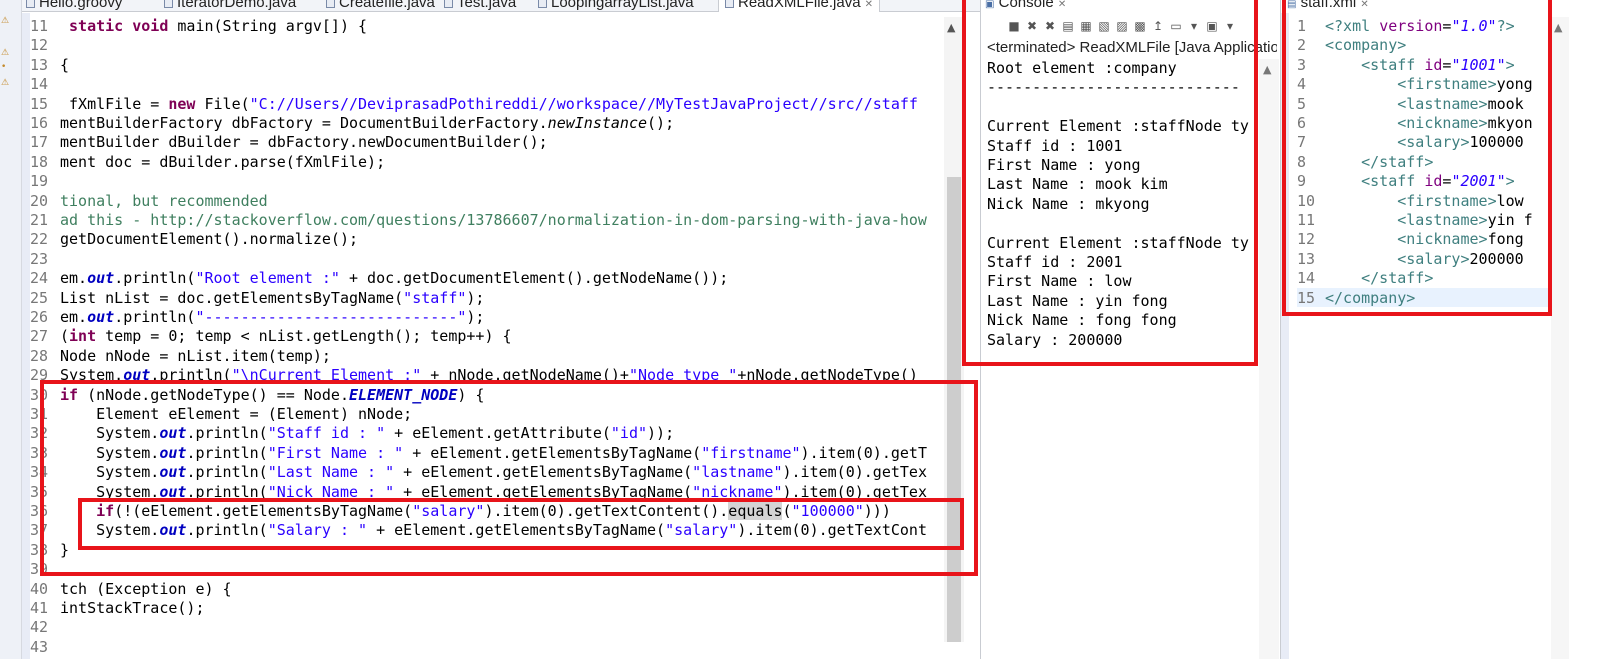 Image resolution: width=1600 pixels, height=659 pixels. I want to click on close-icon: ✕, so click(869, 5).